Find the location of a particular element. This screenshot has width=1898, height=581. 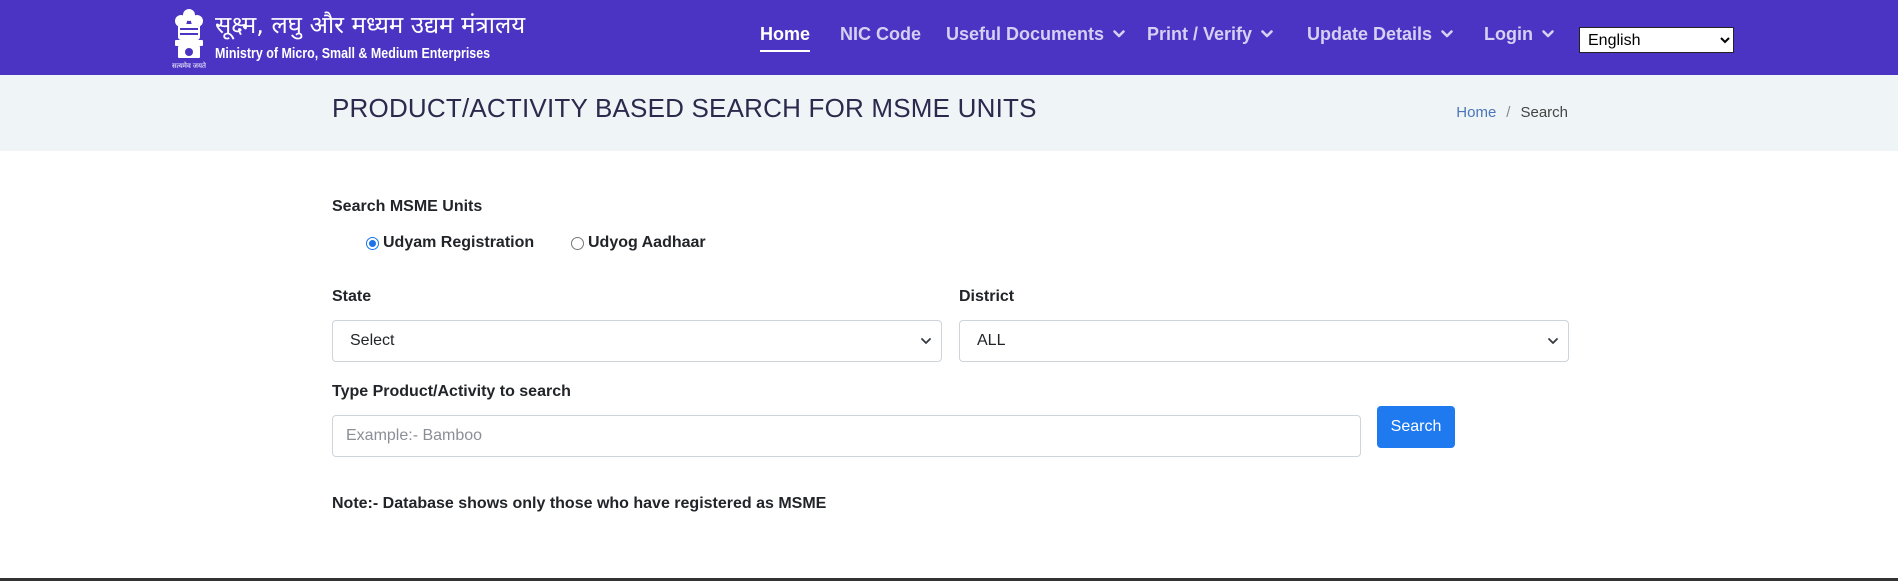

search-units-label: Search MSME Units is located at coordinates (407, 206).